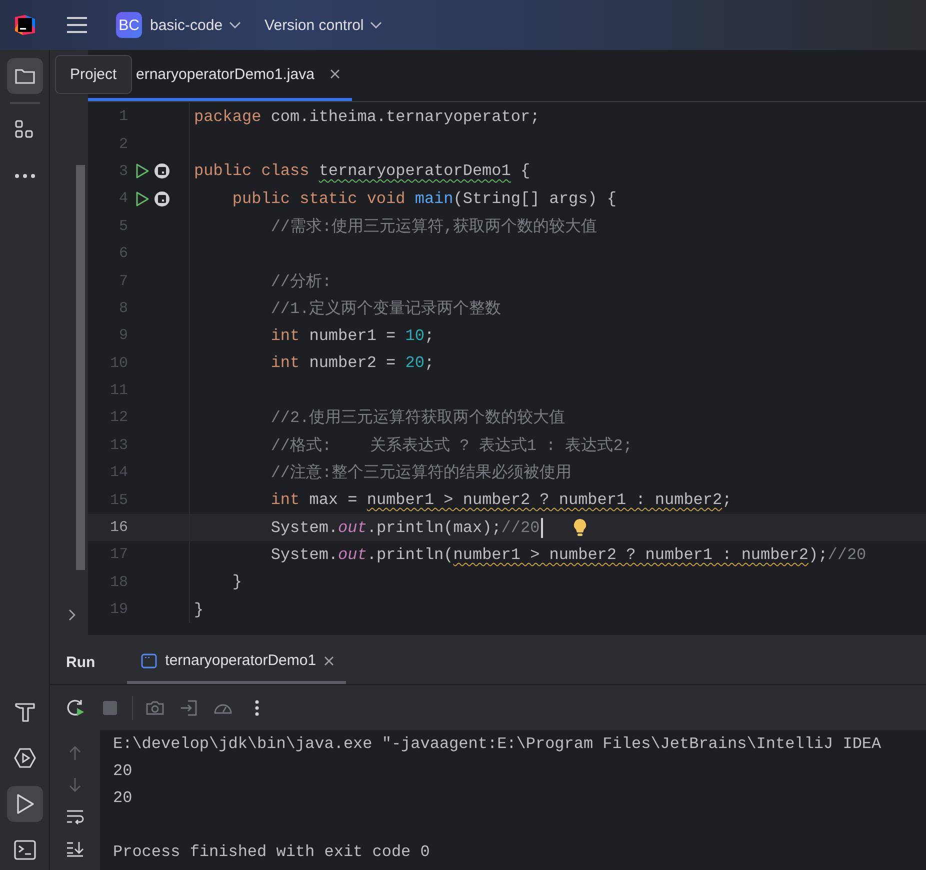  What do you see at coordinates (405, 527) in the screenshot?
I see `code-line: System.out.println(max);//20` at bounding box center [405, 527].